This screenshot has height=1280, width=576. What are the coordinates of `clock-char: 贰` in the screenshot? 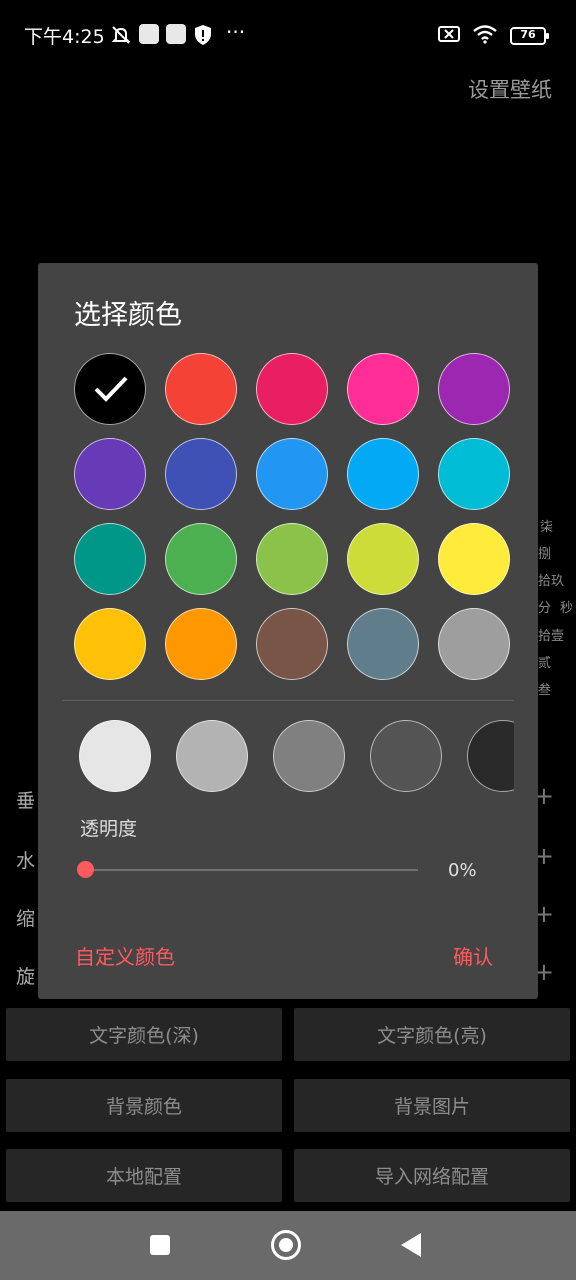 It's located at (545, 663).